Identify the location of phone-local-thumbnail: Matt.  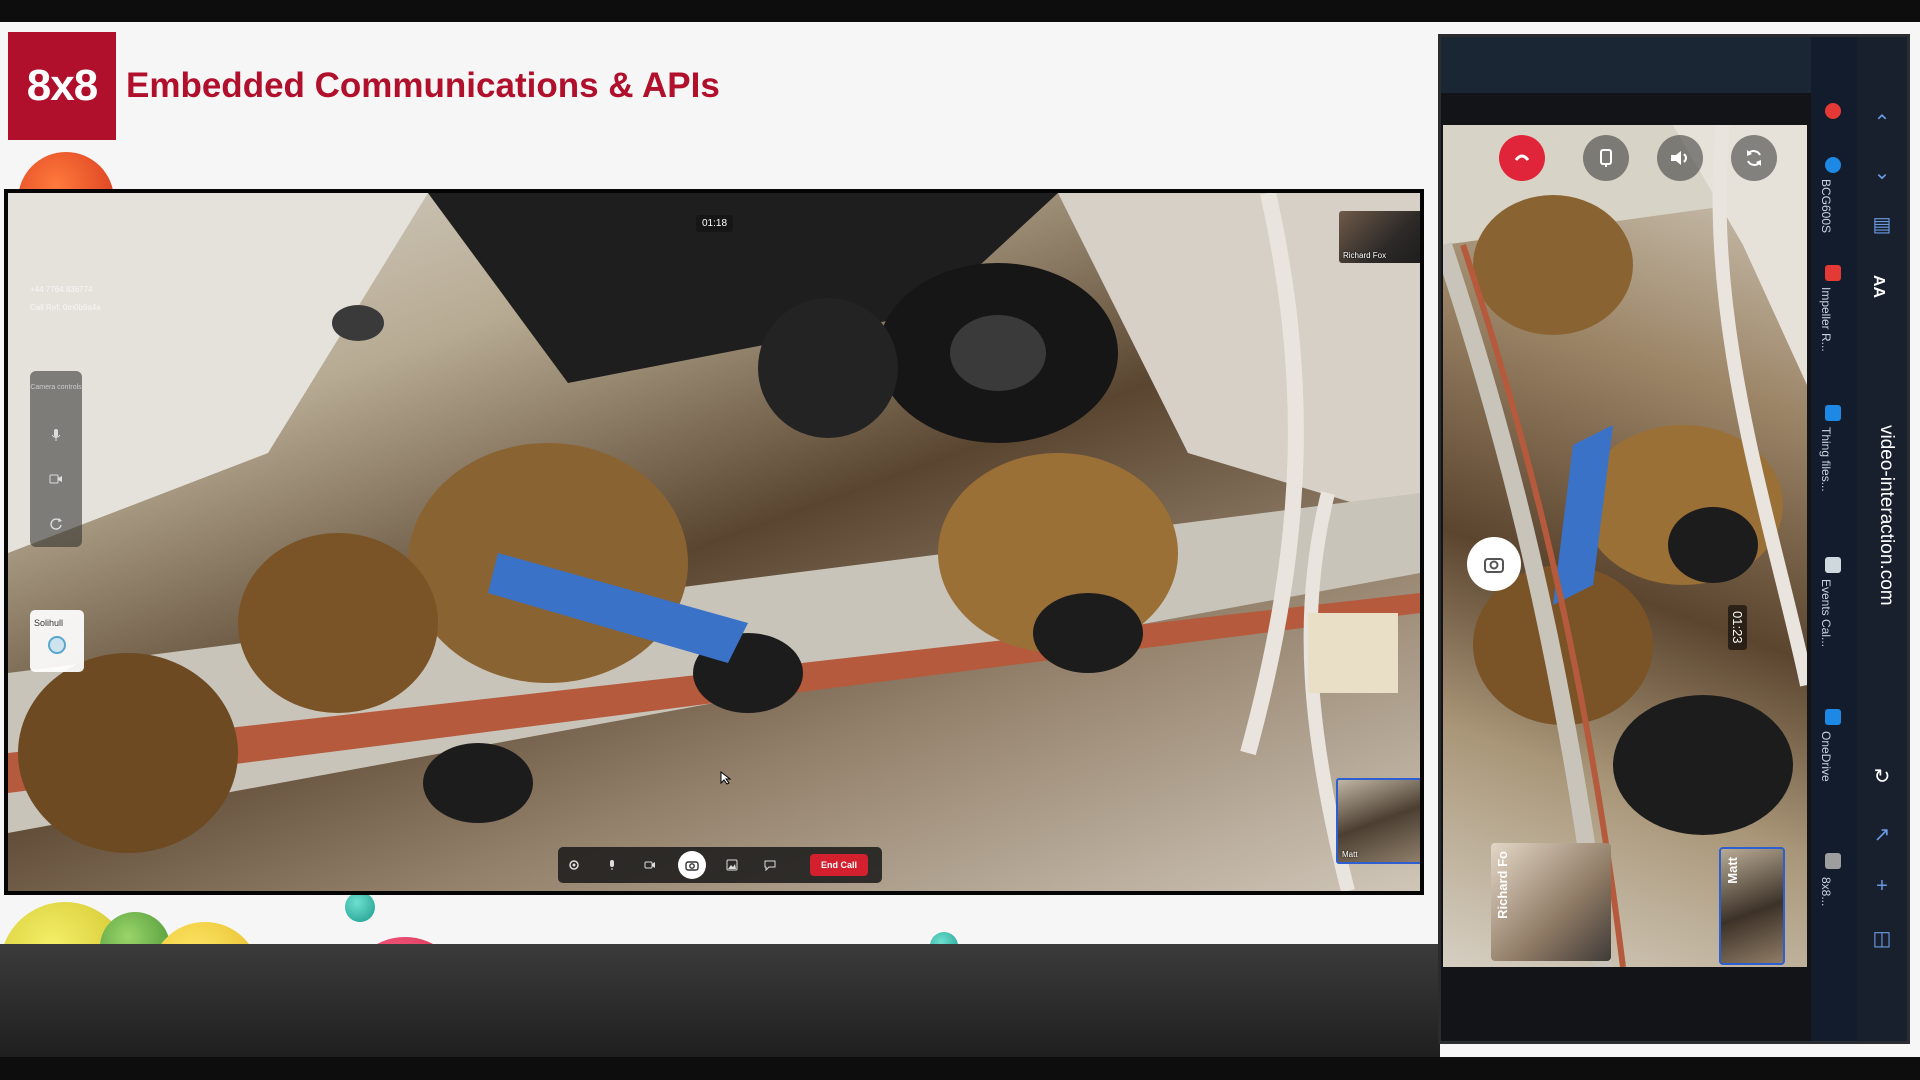
(1752, 906).